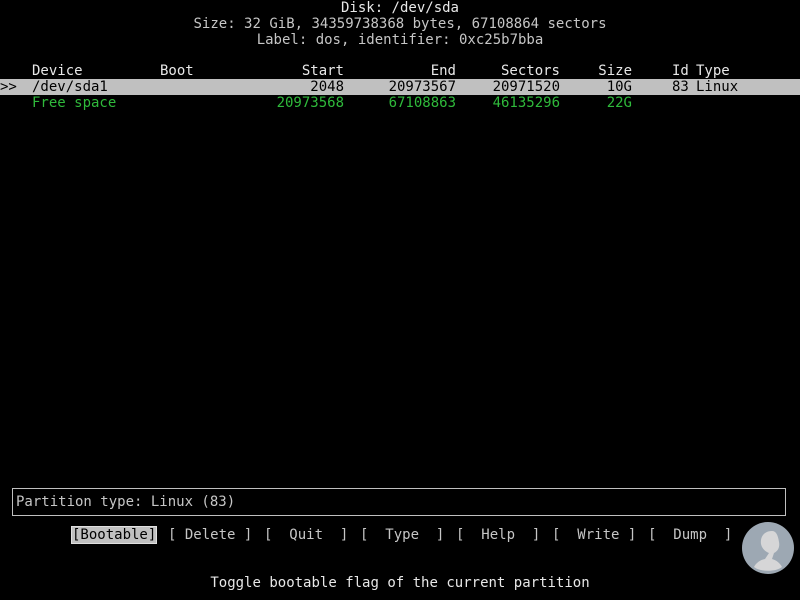  I want to click on column-boot: Boot, so click(177, 71).